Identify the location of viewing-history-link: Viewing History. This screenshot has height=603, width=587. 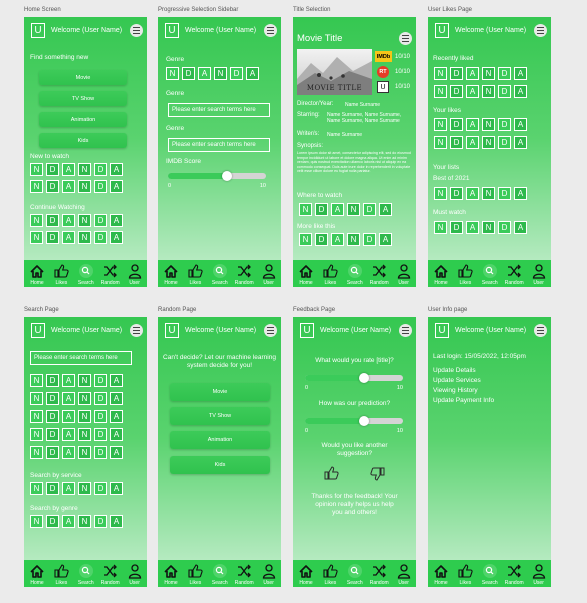
(455, 391).